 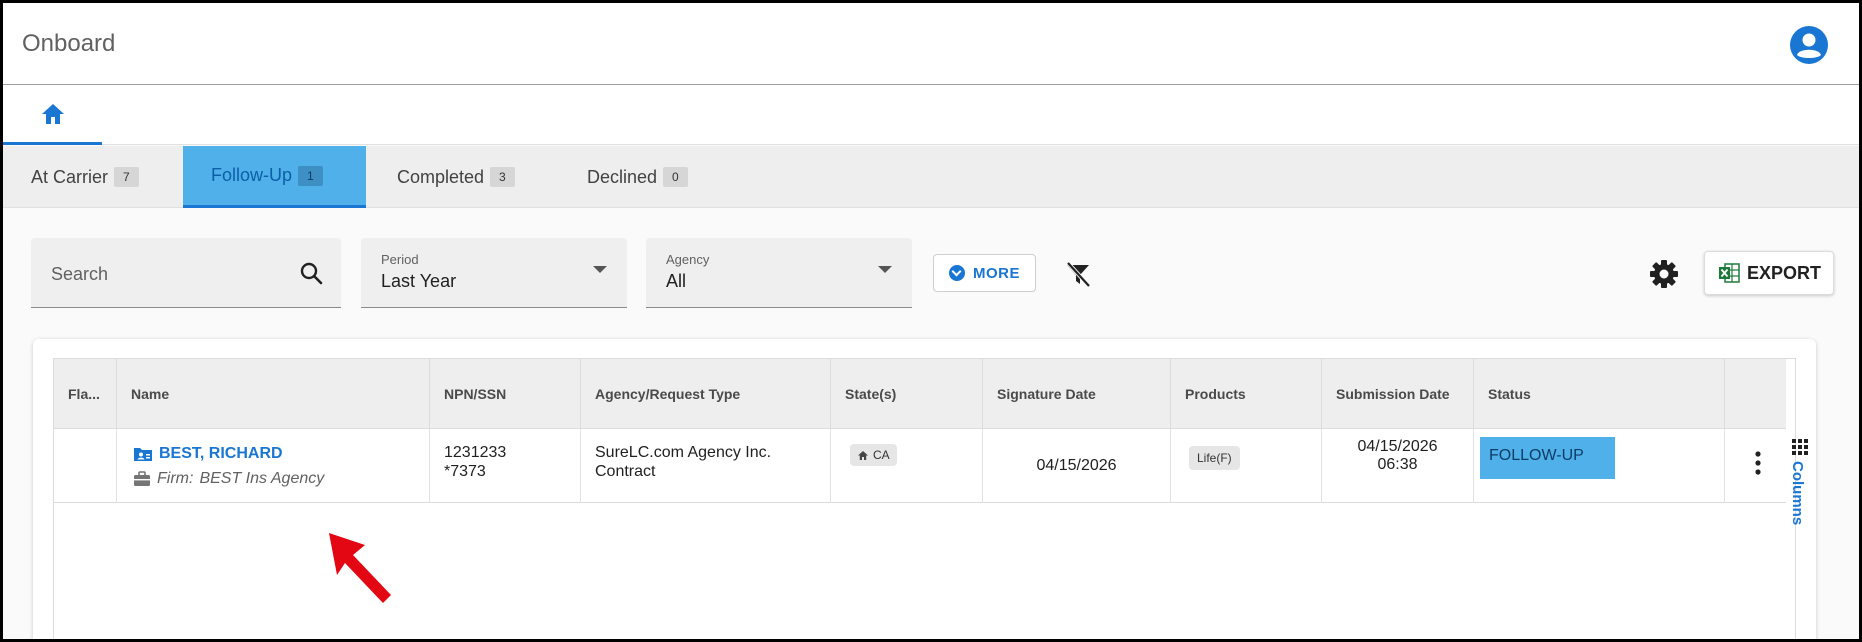 I want to click on name-cell: BEST, RICHARD Firm: BEST Ins Agency, so click(x=273, y=466).